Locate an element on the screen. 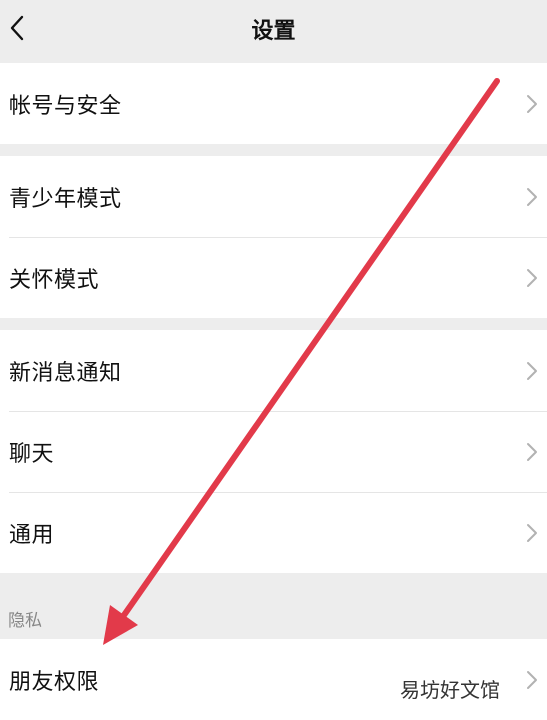  nav-bar: 设置 is located at coordinates (273, 30).